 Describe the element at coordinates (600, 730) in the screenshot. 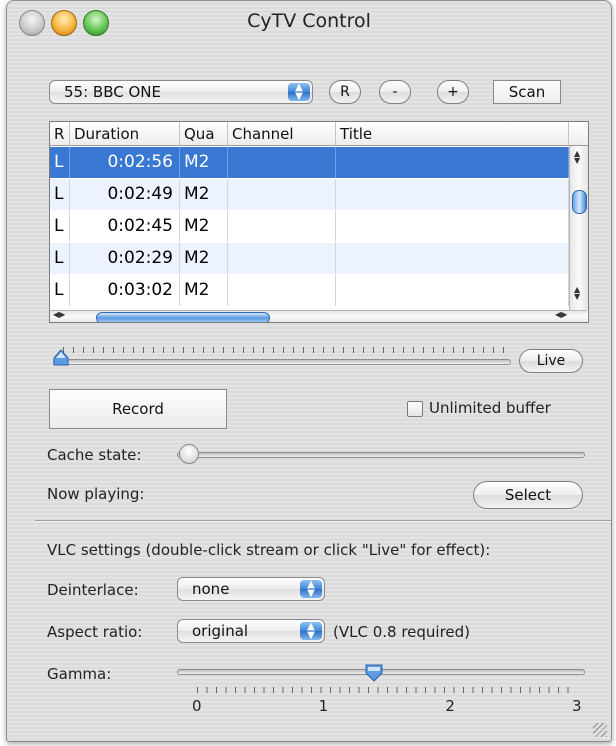

I see `resize-grip-icon` at that location.